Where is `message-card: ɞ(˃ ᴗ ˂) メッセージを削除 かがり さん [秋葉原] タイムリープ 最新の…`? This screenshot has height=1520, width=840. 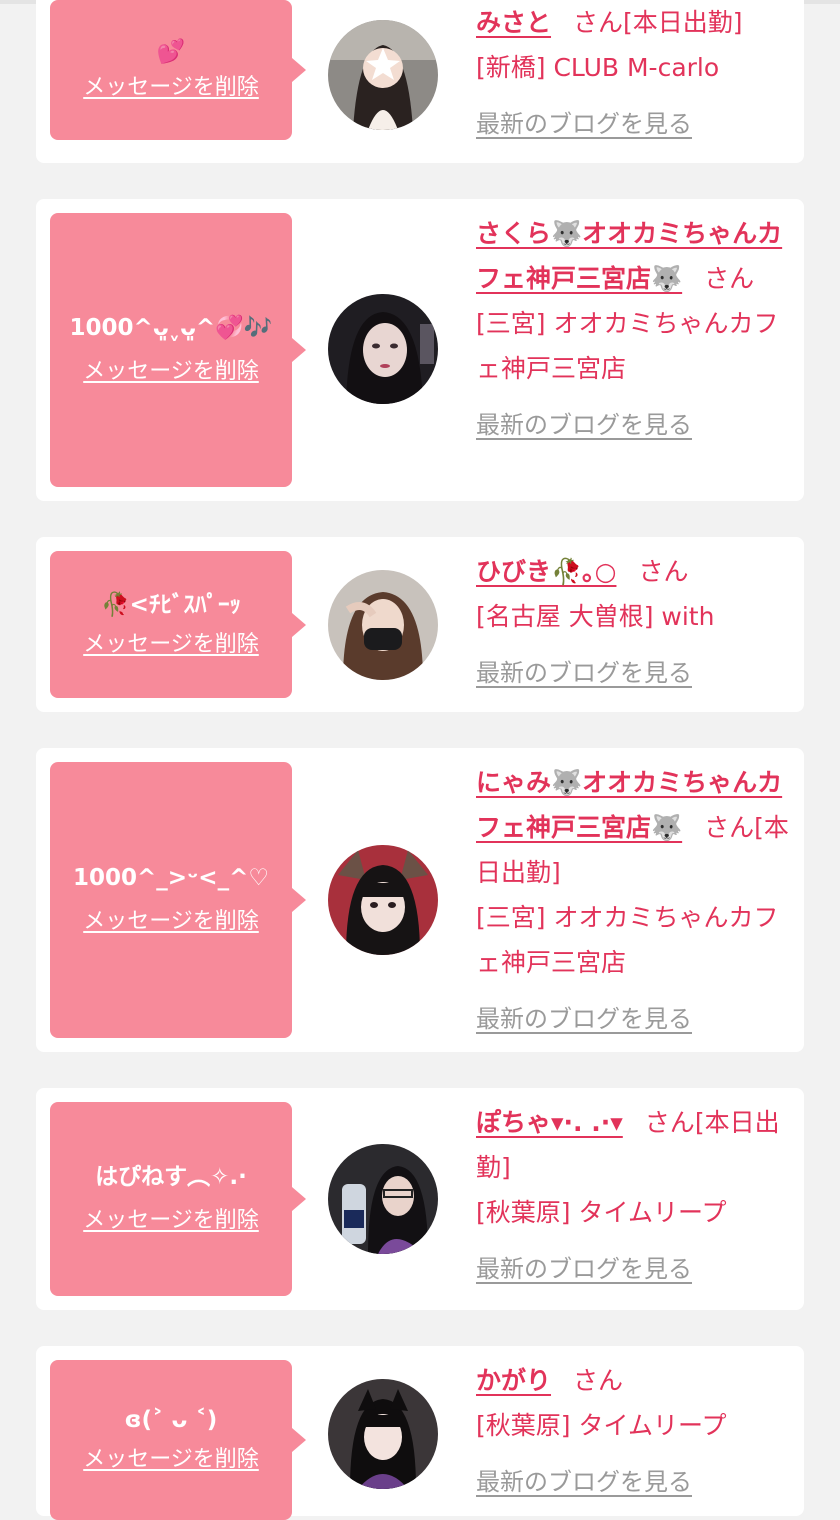 message-card: ɞ(˃ ᴗ ˂) メッセージを削除 かがり さん [秋葉原] タイムリープ 最新の… is located at coordinates (420, 1433).